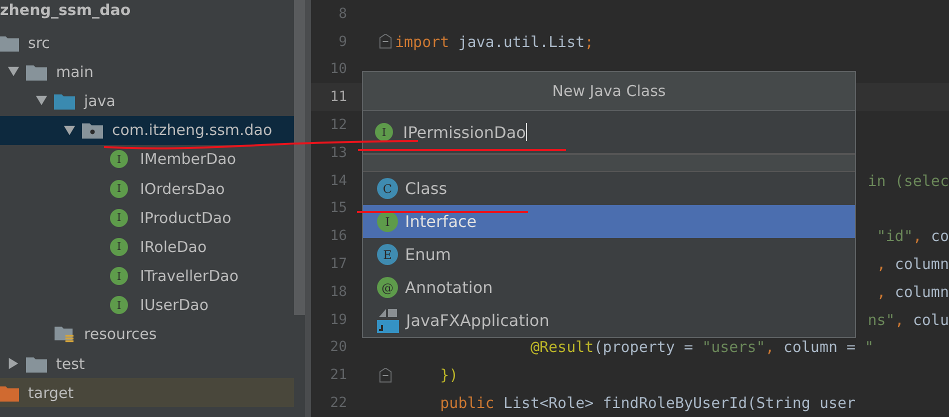 This screenshot has height=417, width=949. I want to click on kind-option: I Interface, so click(609, 221).